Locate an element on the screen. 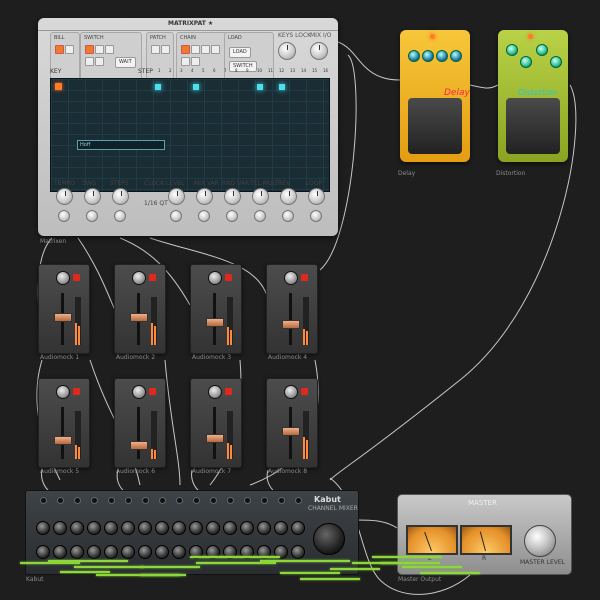  dist-tone-knob is located at coordinates (526, 62).